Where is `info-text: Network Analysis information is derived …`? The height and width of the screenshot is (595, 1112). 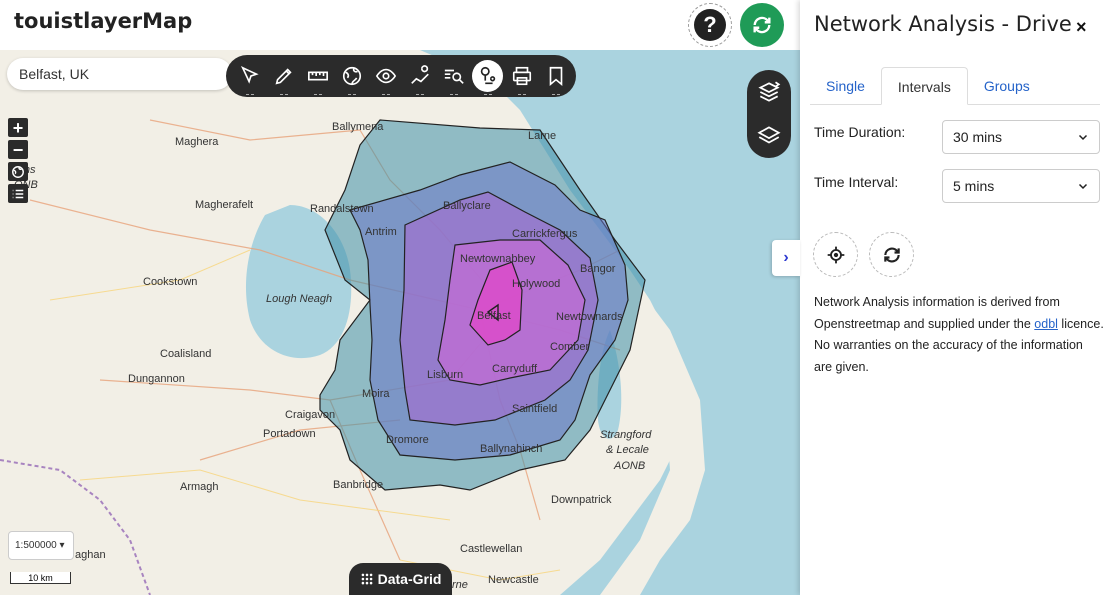
info-text: Network Analysis information is derived … is located at coordinates (959, 335).